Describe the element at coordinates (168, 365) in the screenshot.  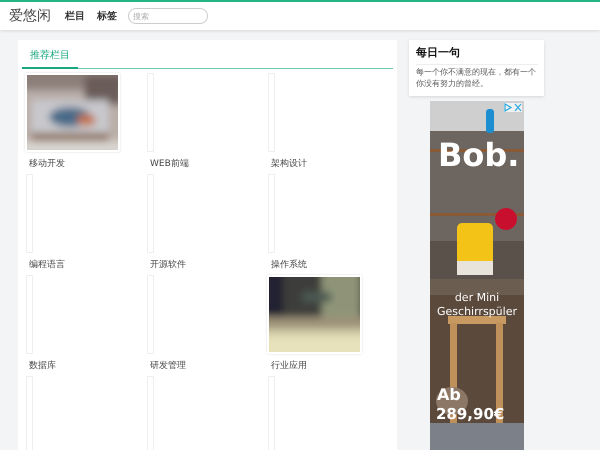
I see `category-label: 研发管理` at that location.